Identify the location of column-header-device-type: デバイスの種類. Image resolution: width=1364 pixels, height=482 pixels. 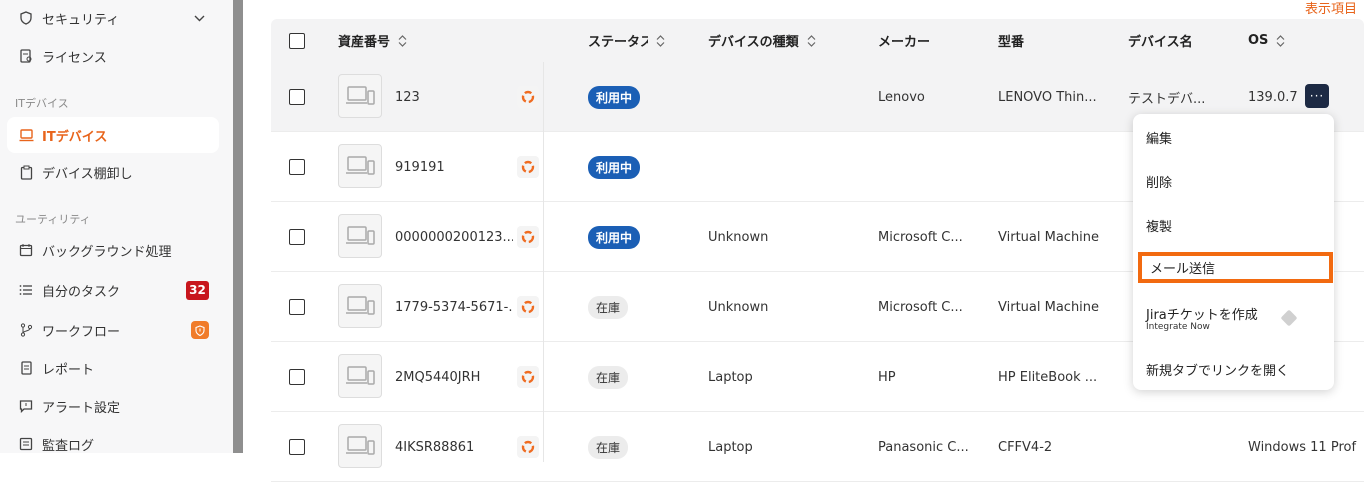
(762, 40).